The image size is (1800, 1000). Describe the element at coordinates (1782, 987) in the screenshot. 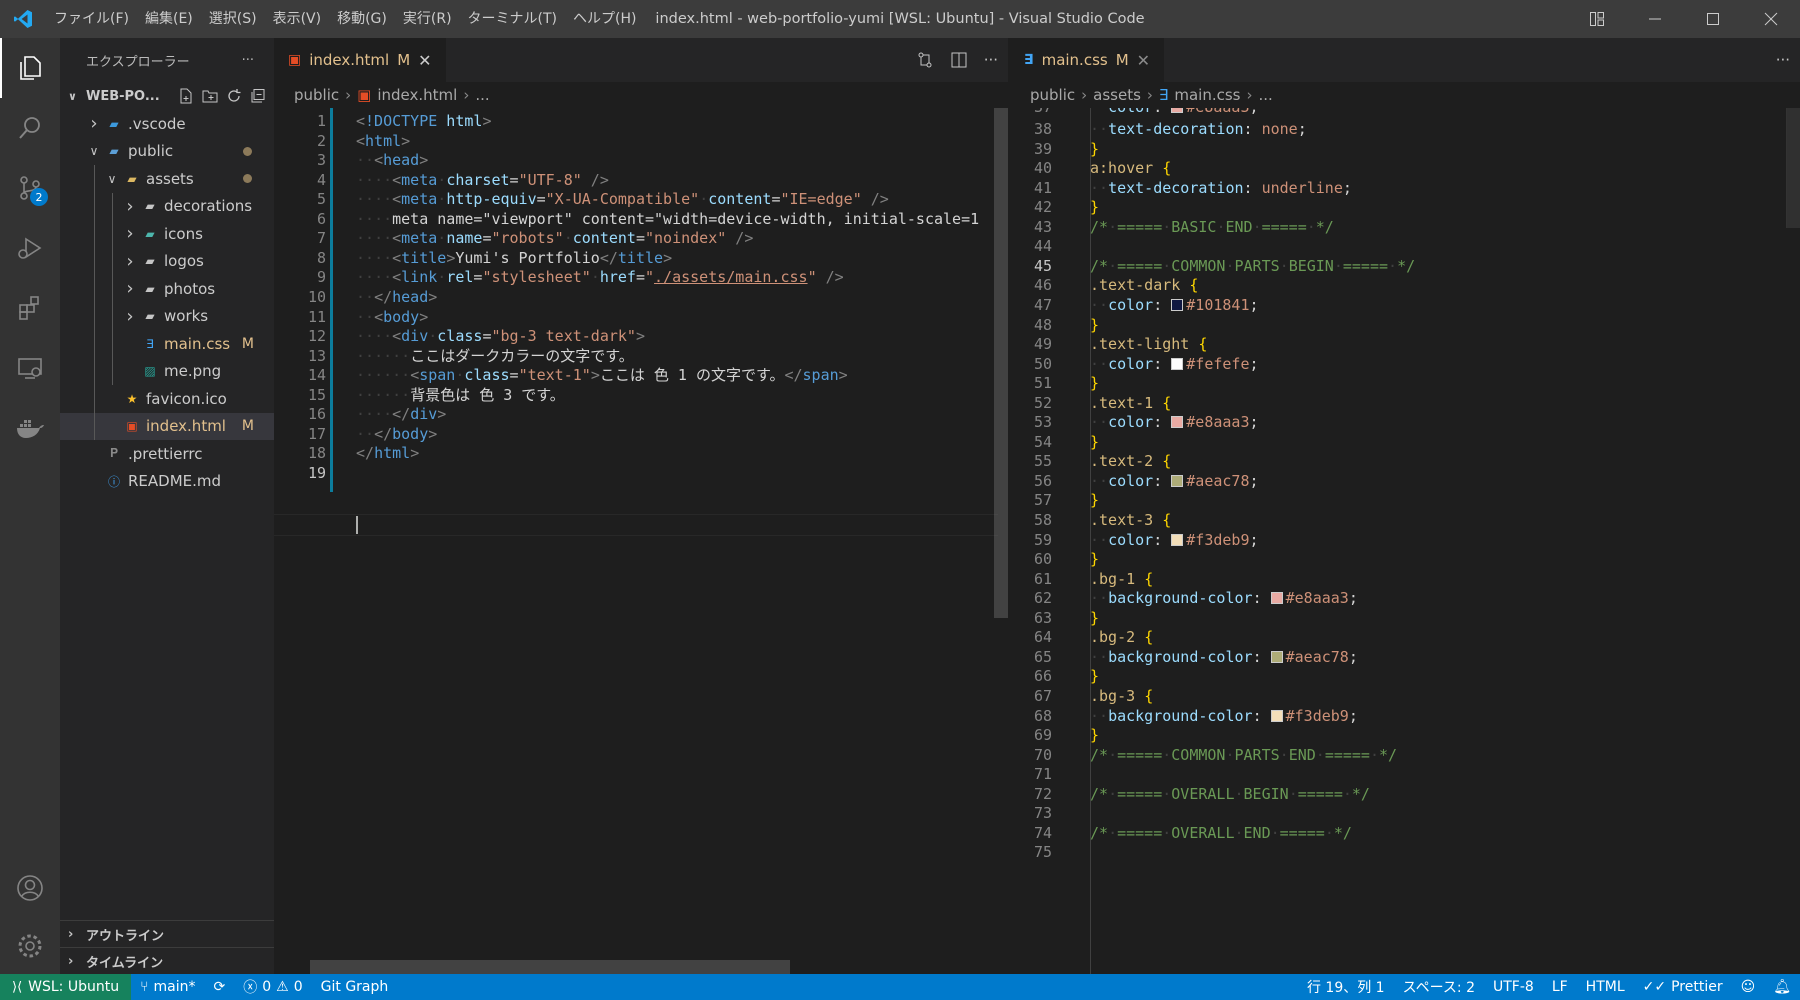

I see `notifications-bell-icon: 🔔︎` at that location.